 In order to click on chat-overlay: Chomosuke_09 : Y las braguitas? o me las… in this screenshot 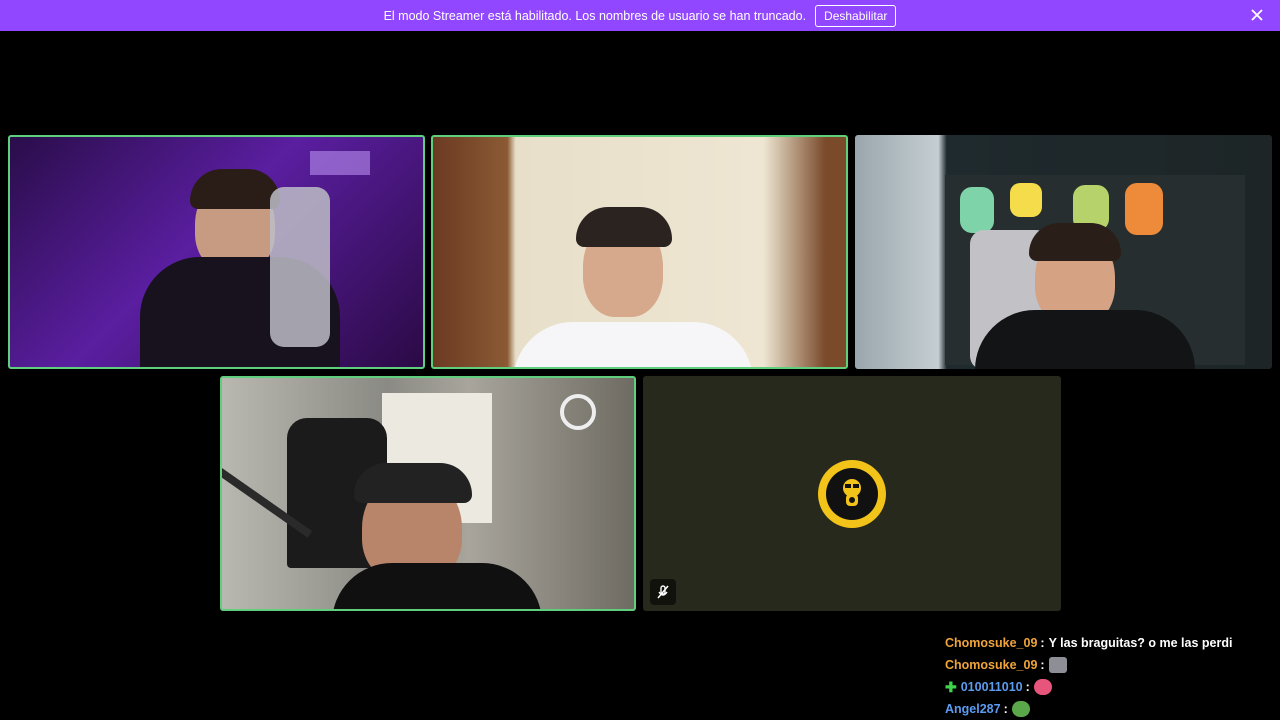, I will do `click(1110, 676)`.